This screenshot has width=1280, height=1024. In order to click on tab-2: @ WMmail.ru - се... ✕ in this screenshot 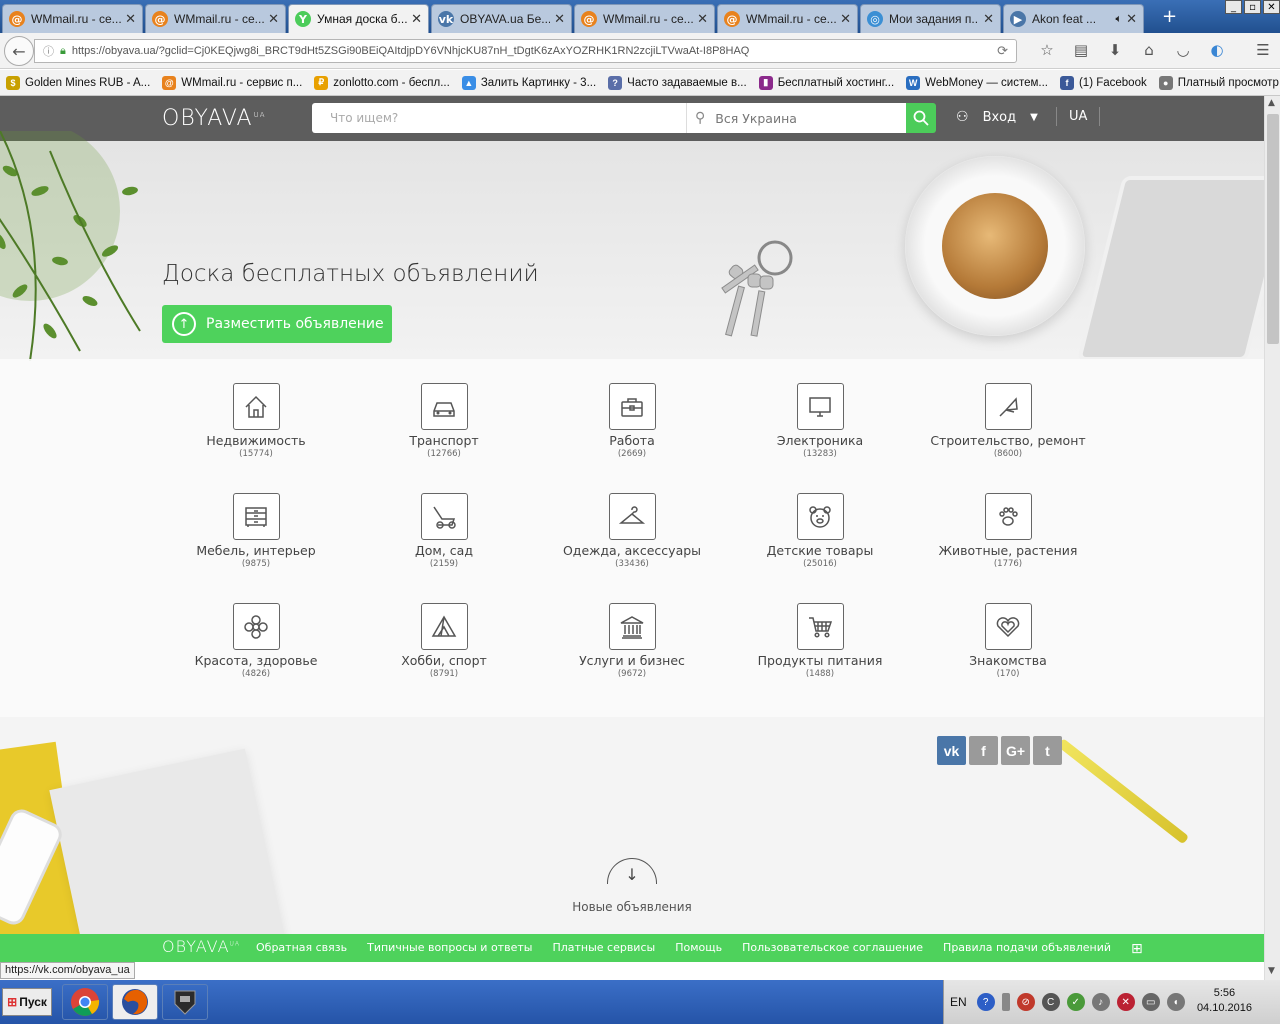, I will do `click(215, 18)`.